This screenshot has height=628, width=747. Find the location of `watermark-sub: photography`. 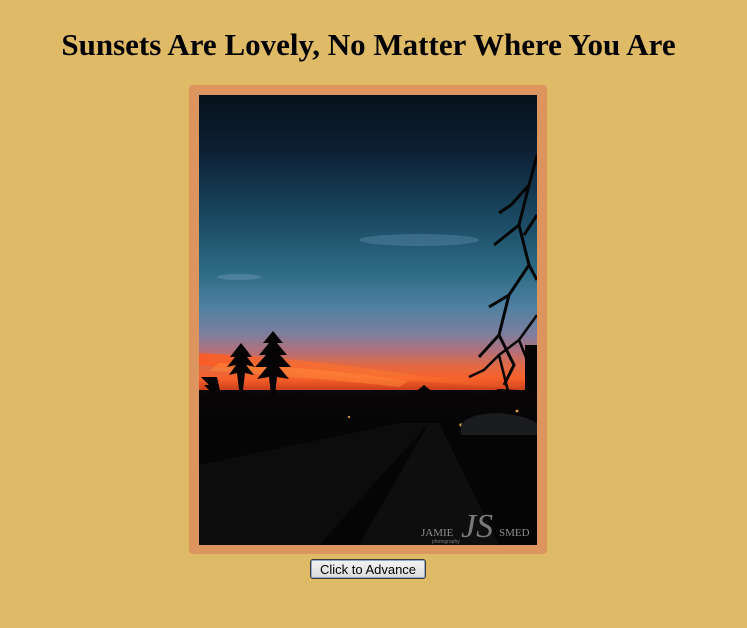

watermark-sub: photography is located at coordinates (446, 542).